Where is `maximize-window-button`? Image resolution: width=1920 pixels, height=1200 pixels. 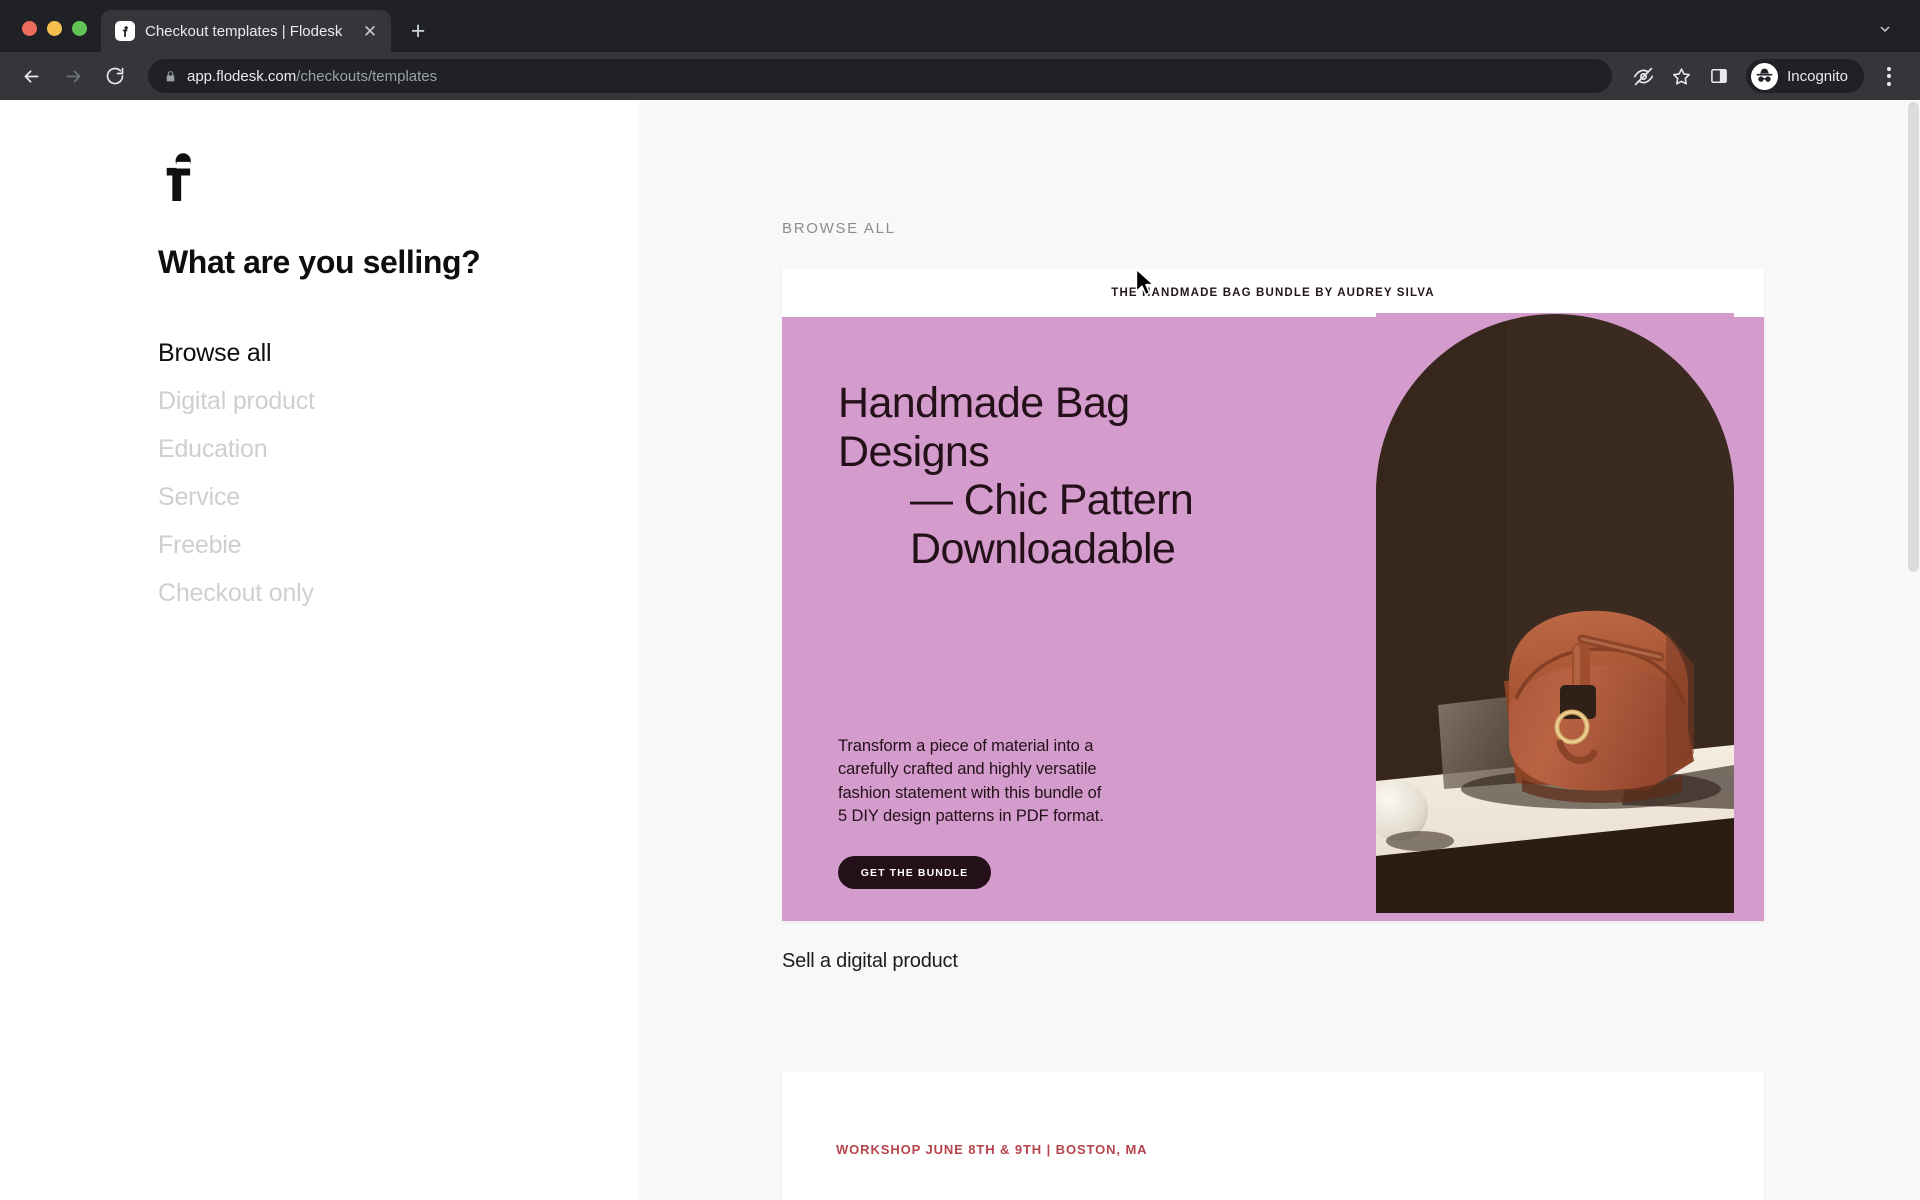 maximize-window-button is located at coordinates (79, 28).